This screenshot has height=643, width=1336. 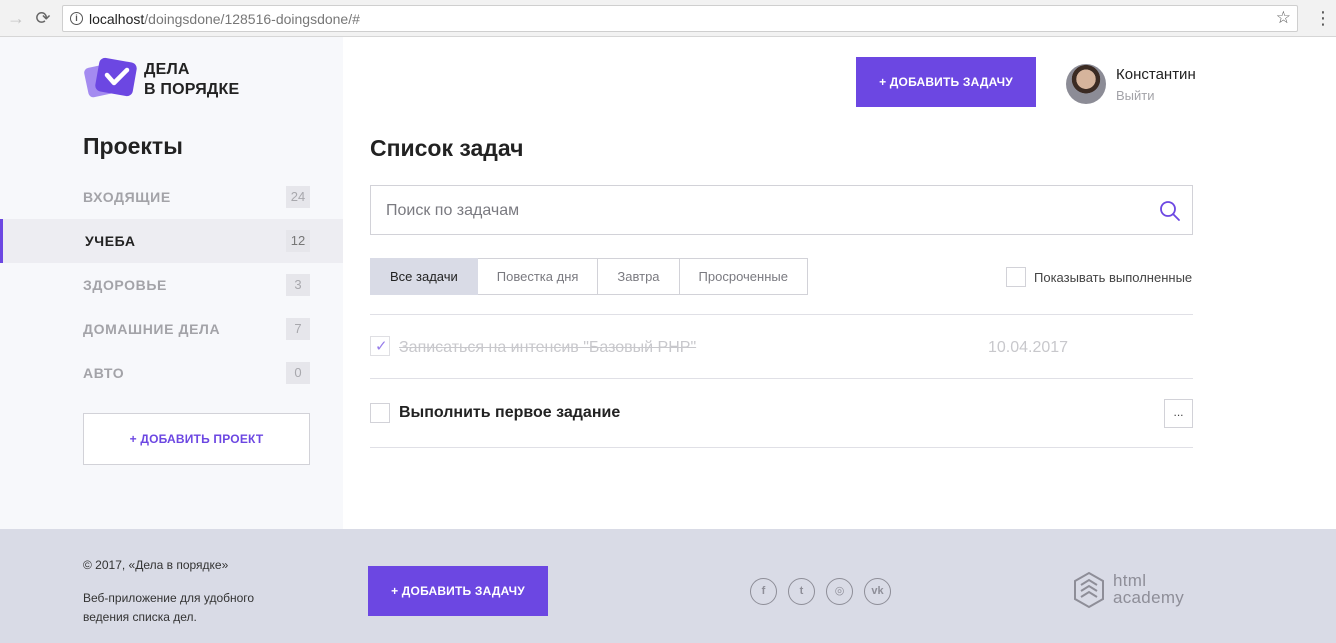 What do you see at coordinates (298, 285) in the screenshot?
I see `project-count: 3` at bounding box center [298, 285].